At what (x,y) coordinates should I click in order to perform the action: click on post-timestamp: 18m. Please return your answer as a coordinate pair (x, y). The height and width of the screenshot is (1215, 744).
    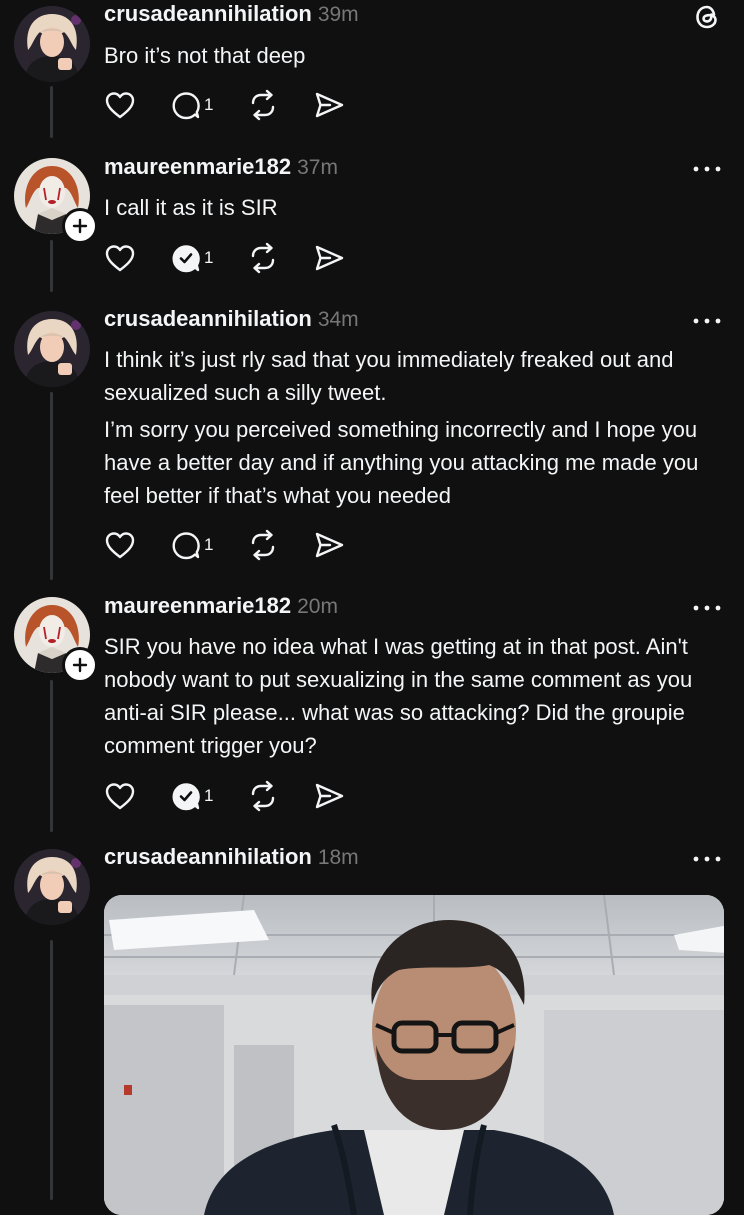
    Looking at the image, I should click on (338, 857).